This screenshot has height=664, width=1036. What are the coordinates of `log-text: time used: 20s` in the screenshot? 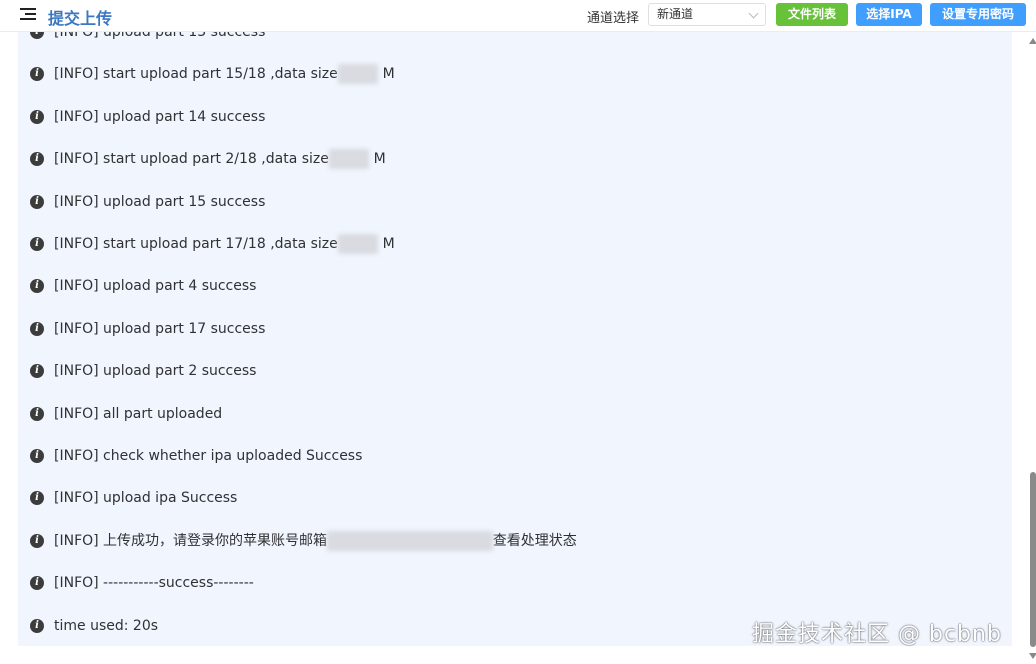 It's located at (106, 626).